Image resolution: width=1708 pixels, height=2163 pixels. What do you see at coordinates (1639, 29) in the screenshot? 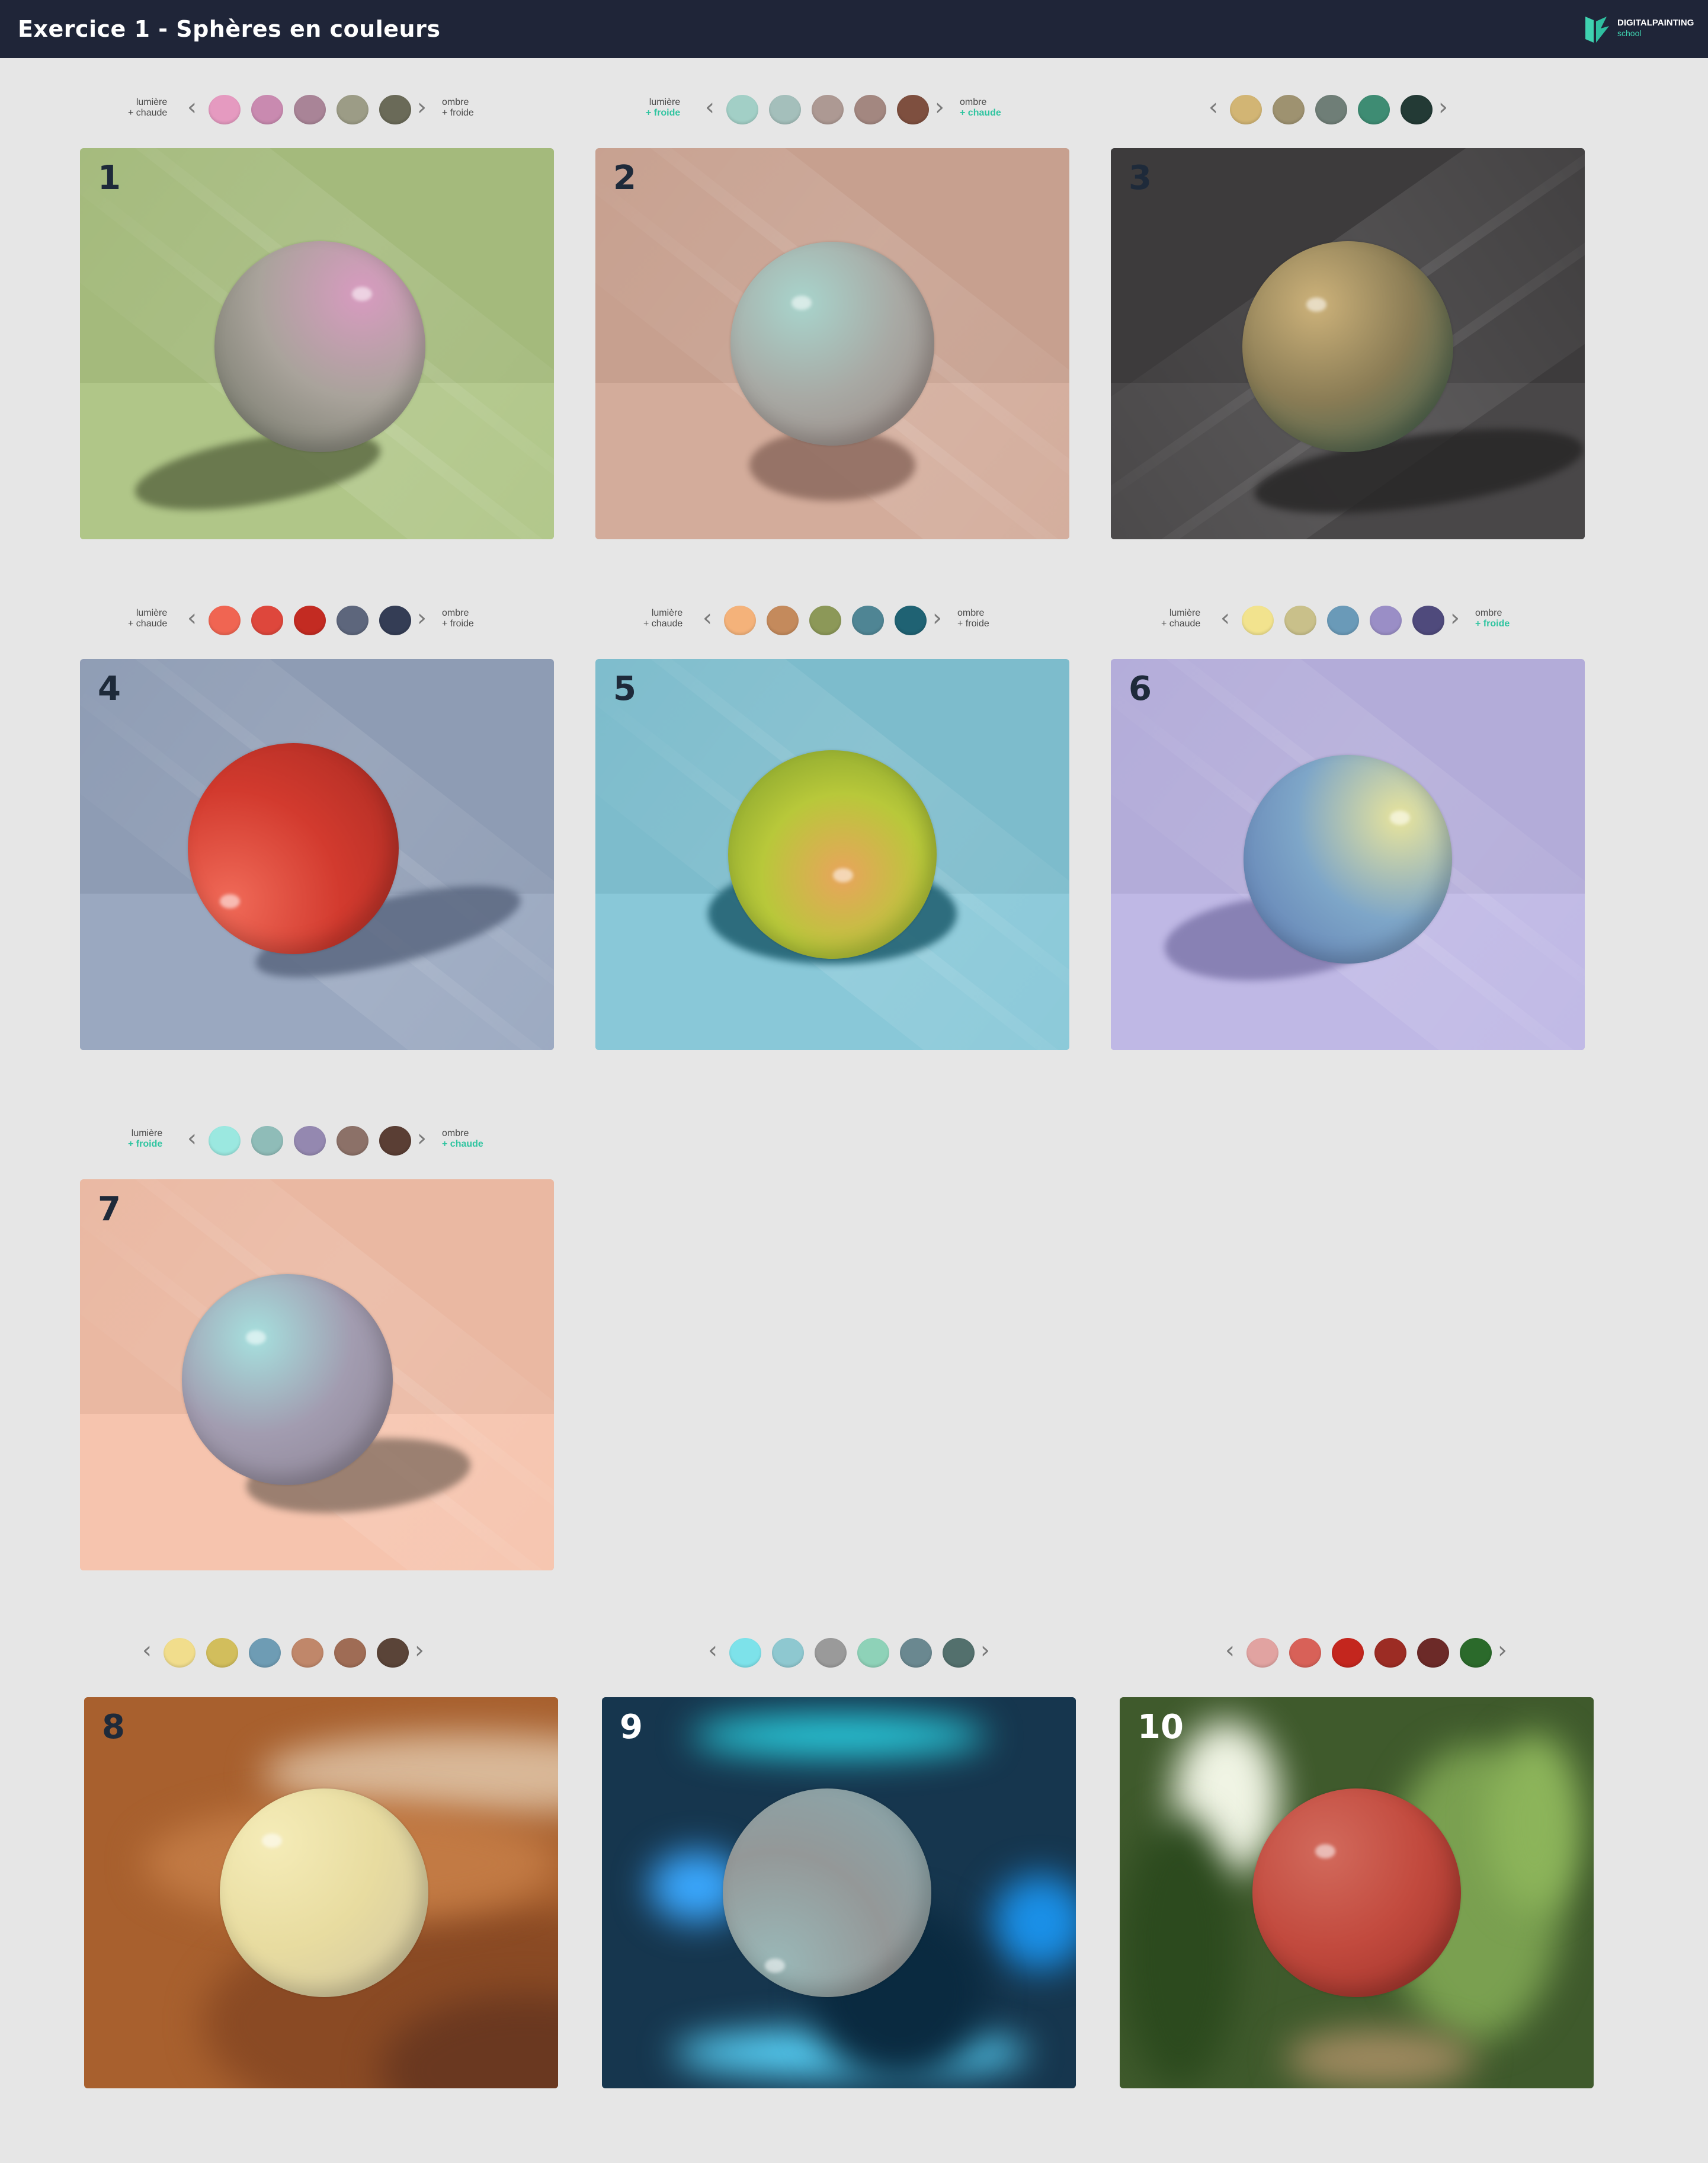
I see `brand-logo: DIGITALPAINTING school` at bounding box center [1639, 29].